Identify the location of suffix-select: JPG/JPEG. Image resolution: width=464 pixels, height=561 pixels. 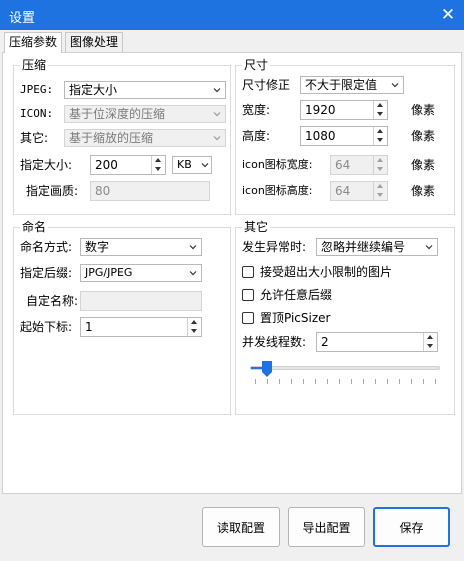
(141, 273).